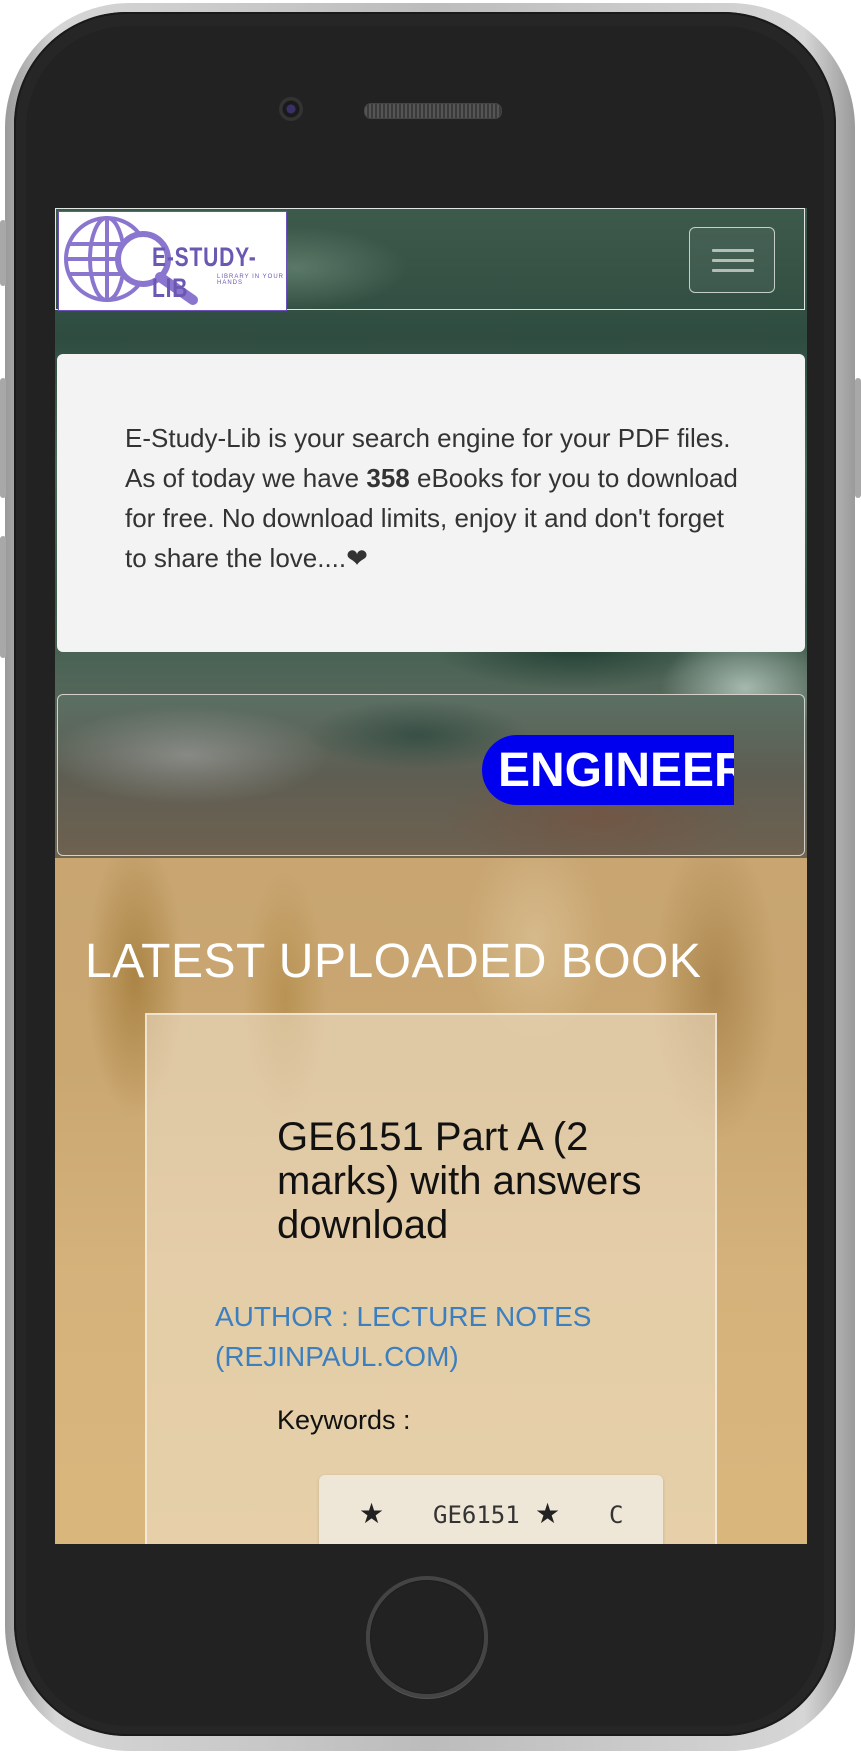 The height and width of the screenshot is (1754, 861). I want to click on navbar: E-STUDY-LIB LIBRARY IN YOUR HANDS, so click(430, 259).